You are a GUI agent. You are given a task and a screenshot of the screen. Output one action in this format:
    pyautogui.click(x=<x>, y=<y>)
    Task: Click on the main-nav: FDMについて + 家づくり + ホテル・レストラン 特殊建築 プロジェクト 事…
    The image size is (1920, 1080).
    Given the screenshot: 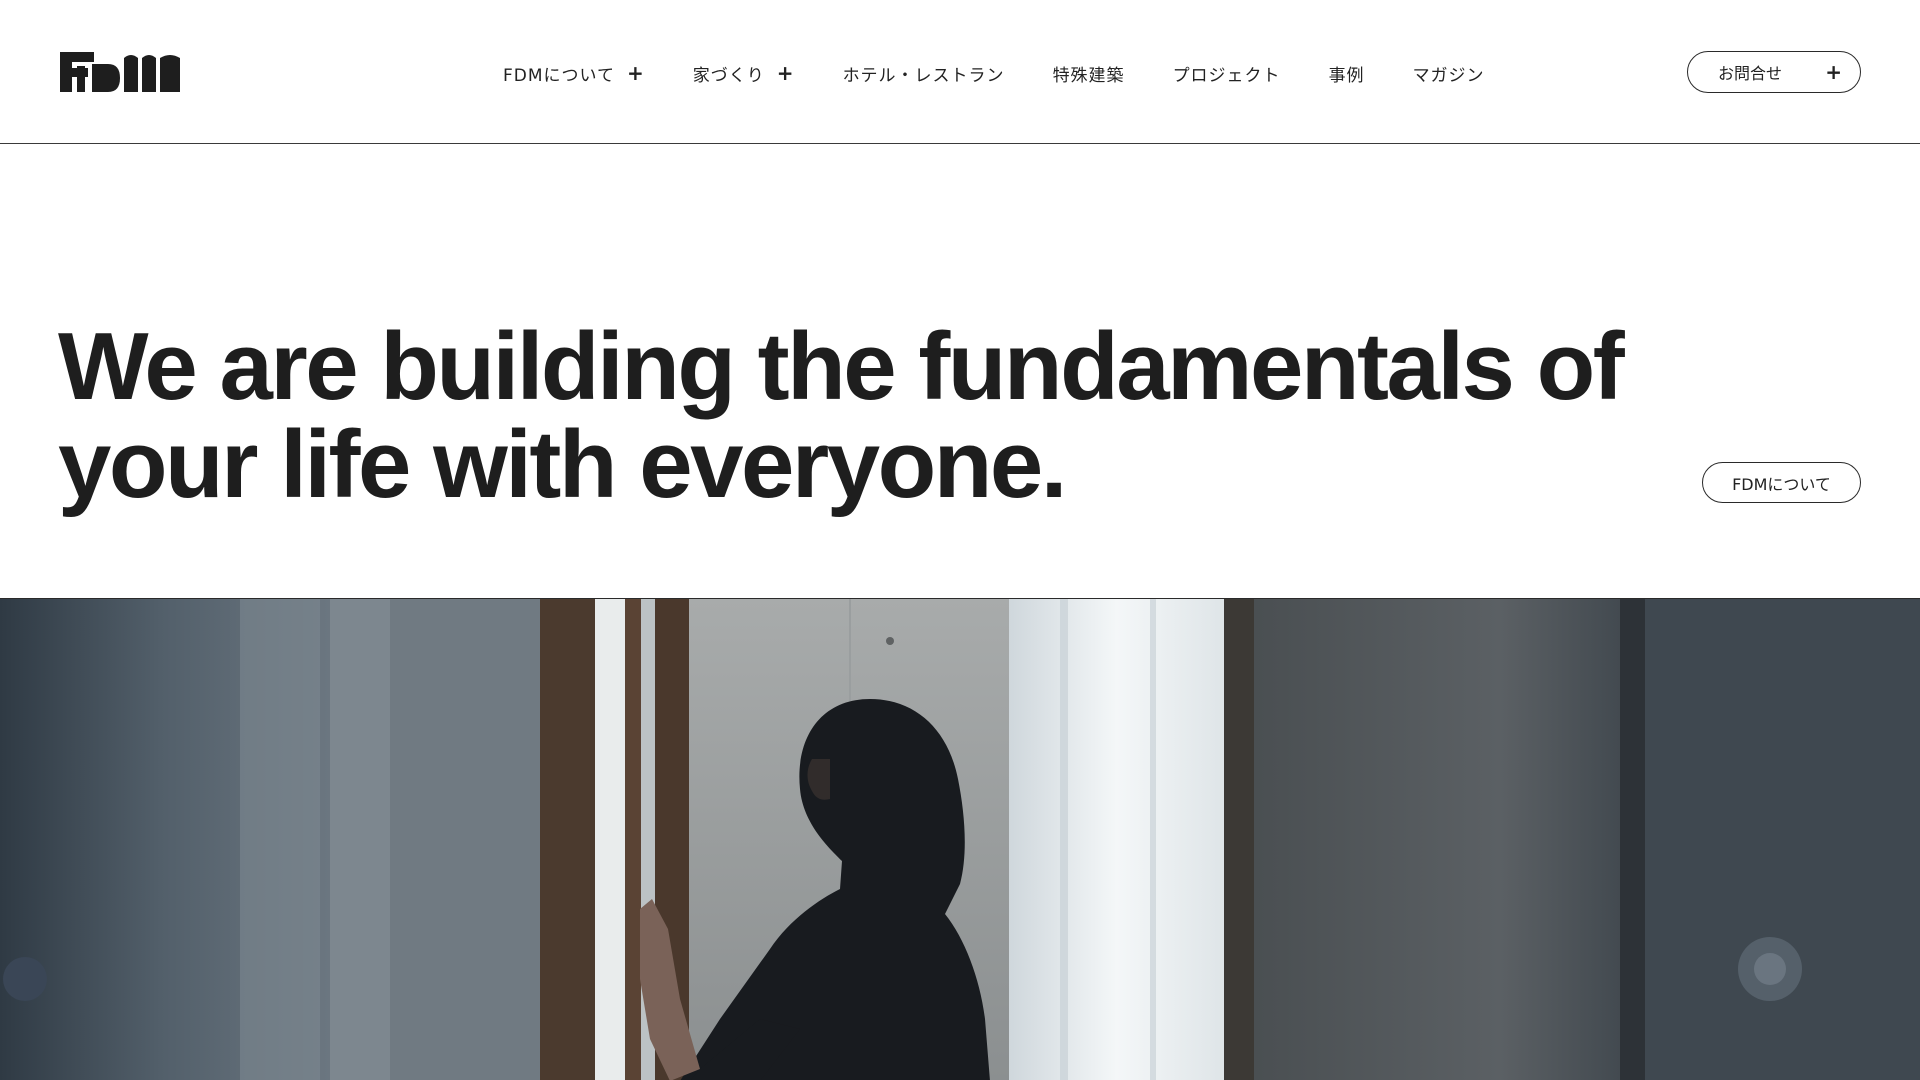 What is the action you would take?
    pyautogui.click(x=994, y=73)
    